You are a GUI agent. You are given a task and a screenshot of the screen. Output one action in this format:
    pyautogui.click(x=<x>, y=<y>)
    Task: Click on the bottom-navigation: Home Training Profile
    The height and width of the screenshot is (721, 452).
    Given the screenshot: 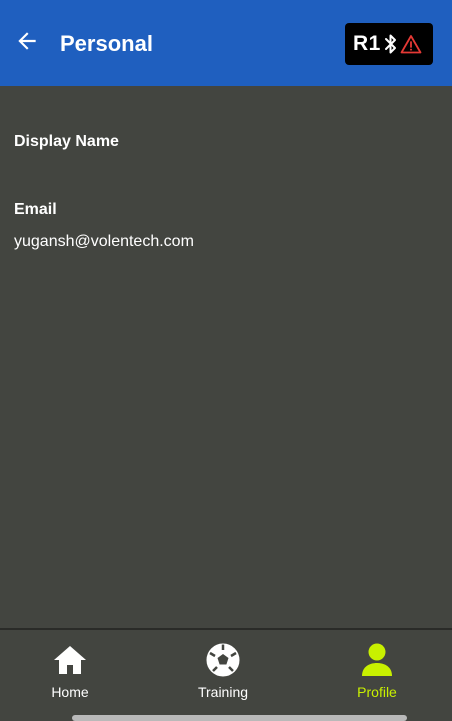 What is the action you would take?
    pyautogui.click(x=226, y=674)
    